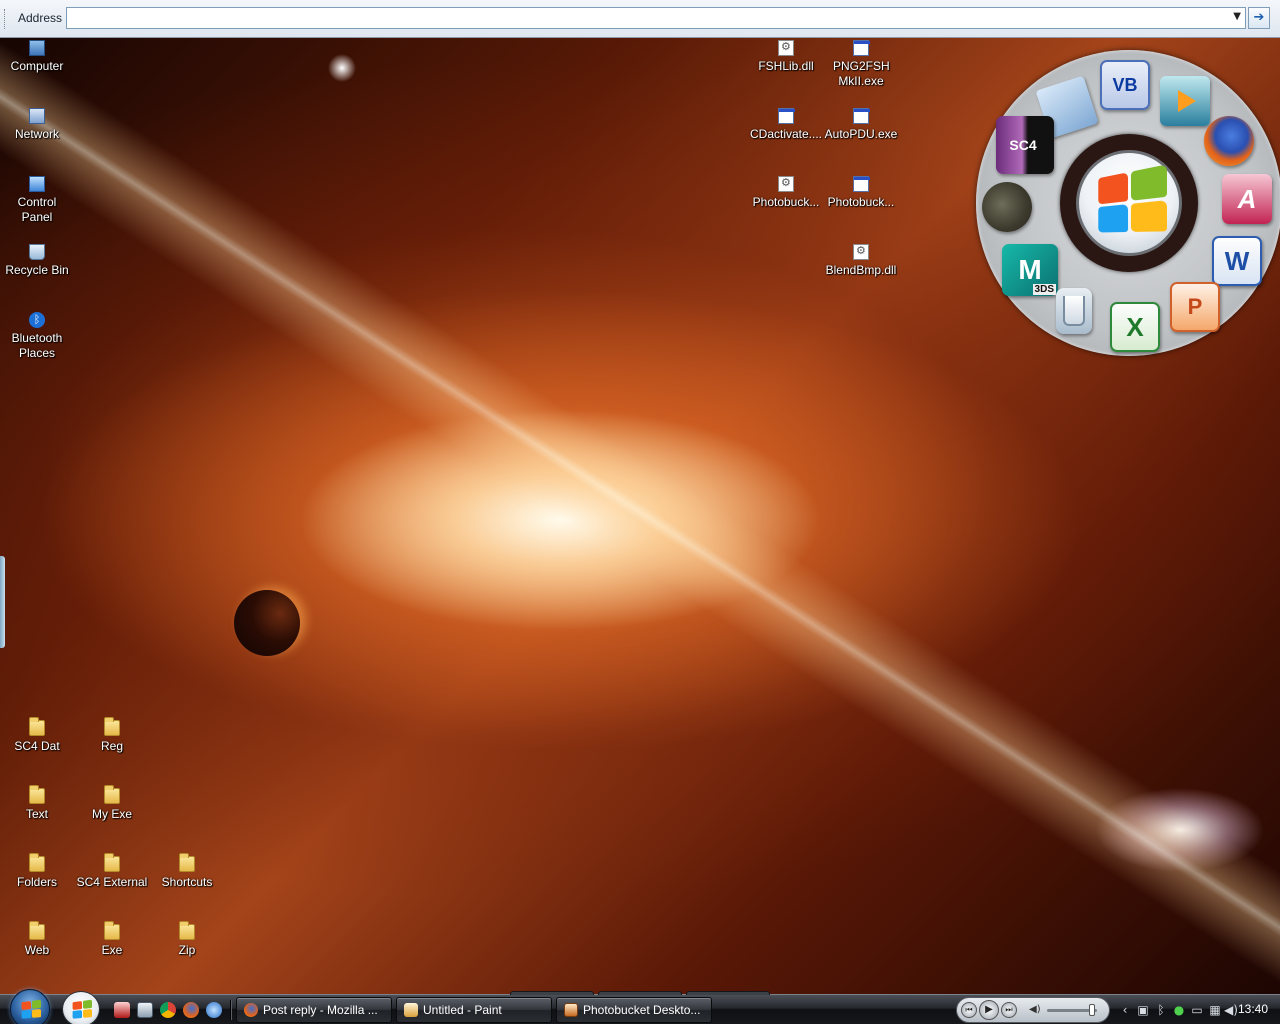 The height and width of the screenshot is (1024, 1280). Describe the element at coordinates (37, 320) in the screenshot. I see `bluetooth-icon: ᛒ` at that location.